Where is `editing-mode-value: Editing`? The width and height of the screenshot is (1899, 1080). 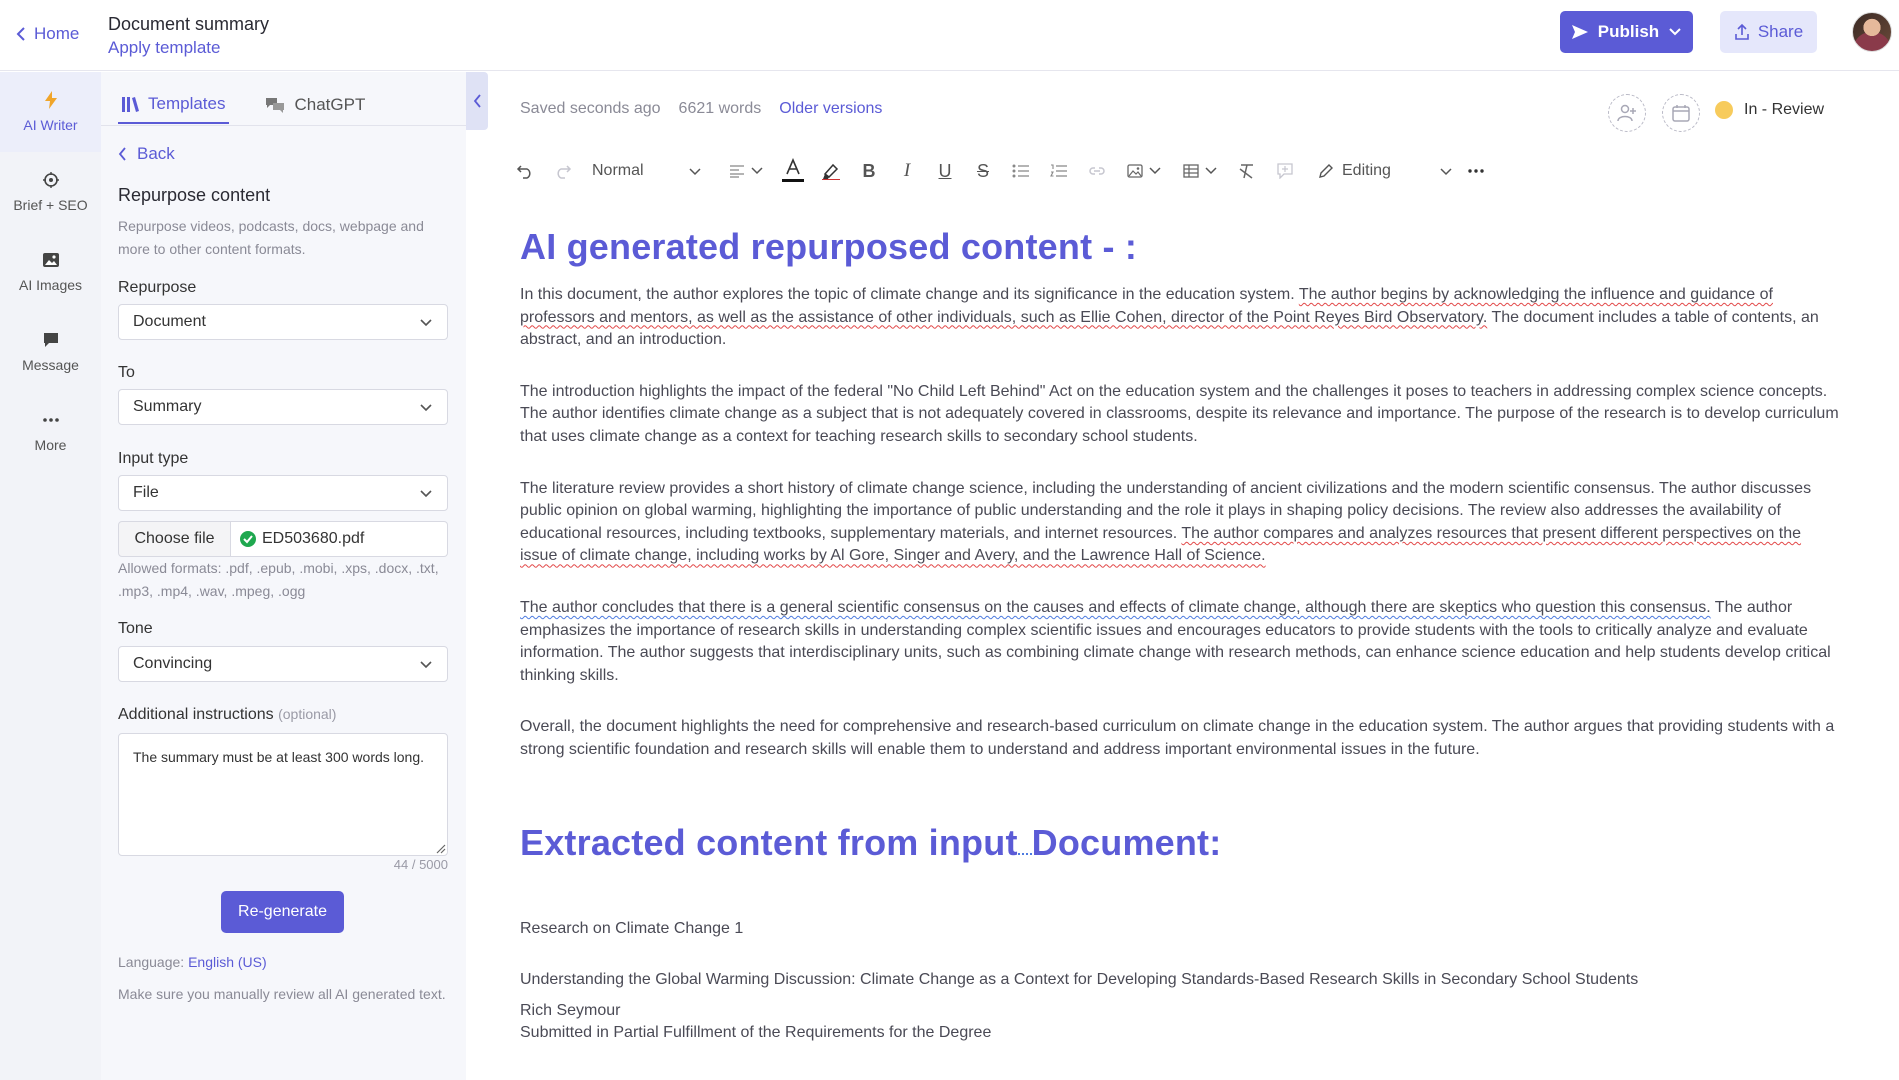 editing-mode-value: Editing is located at coordinates (1366, 170).